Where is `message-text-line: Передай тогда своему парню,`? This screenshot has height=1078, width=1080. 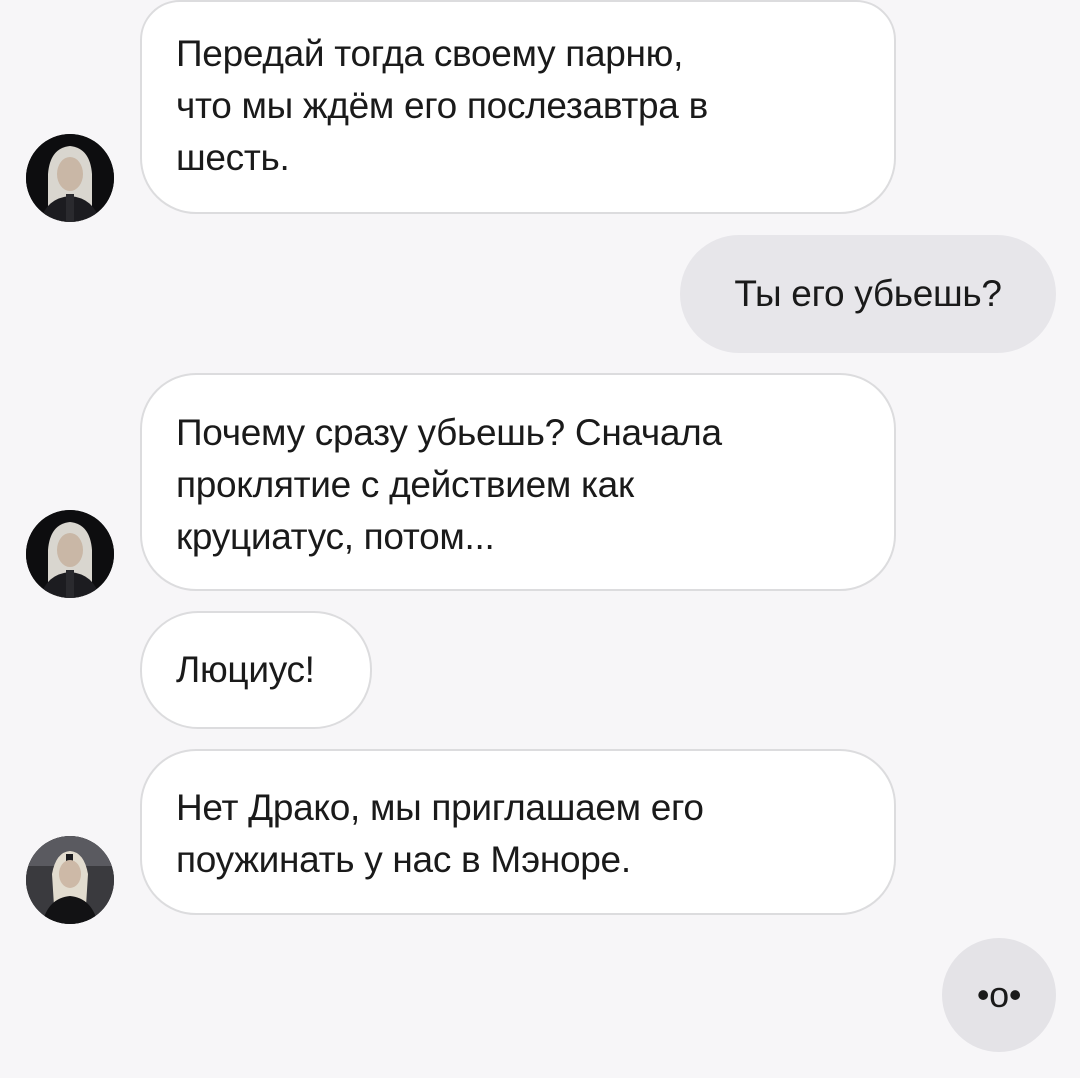
message-text-line: Передай тогда своему парню, is located at coordinates (430, 53).